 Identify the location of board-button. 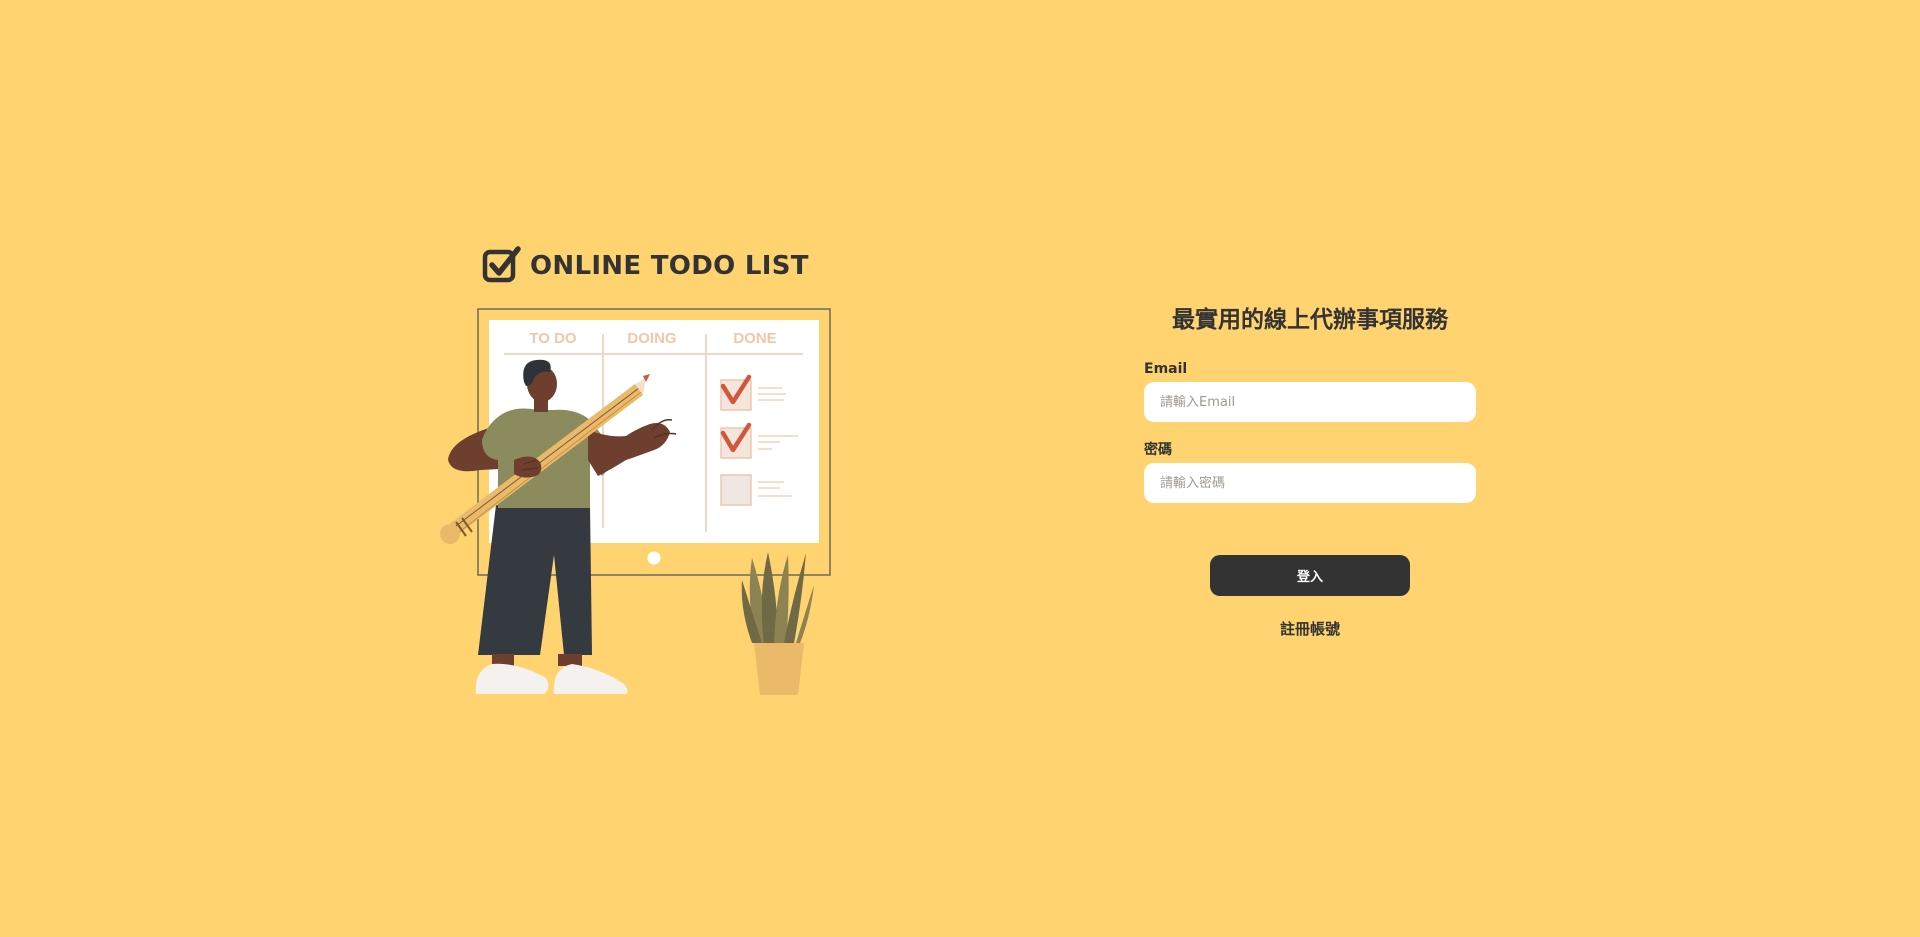
(654, 558).